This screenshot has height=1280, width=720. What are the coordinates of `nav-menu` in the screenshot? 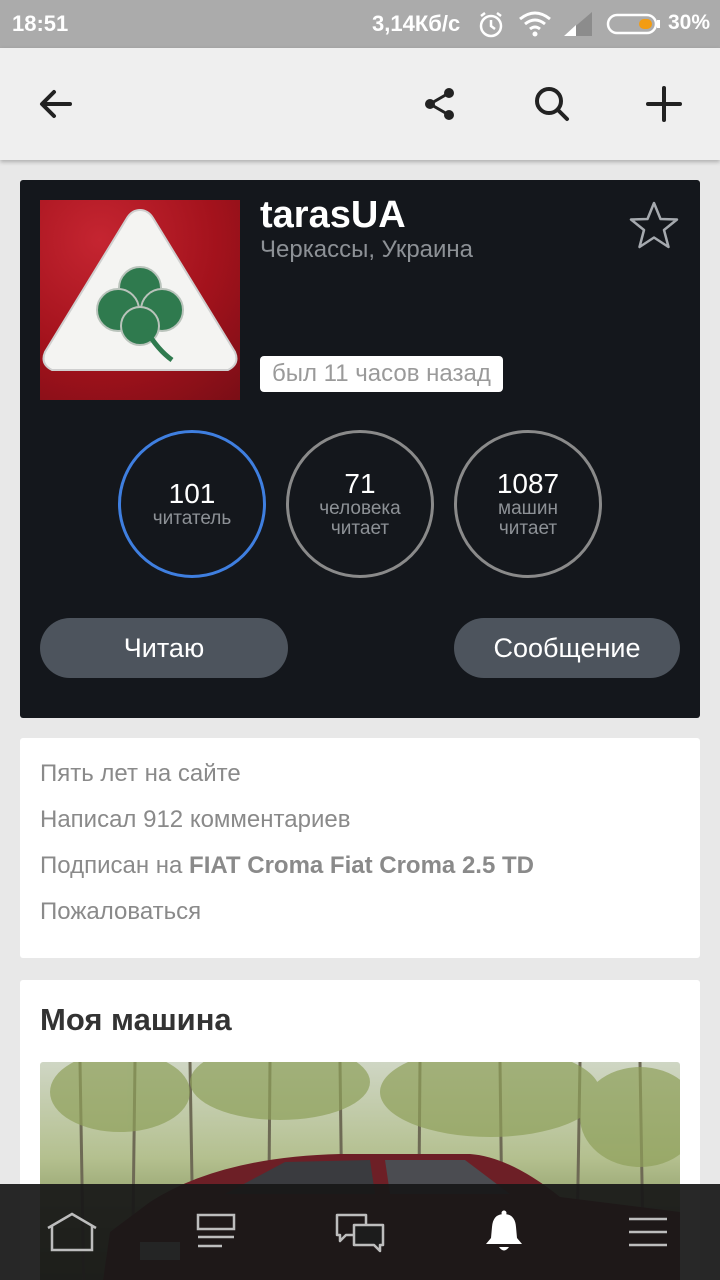 It's located at (648, 1232).